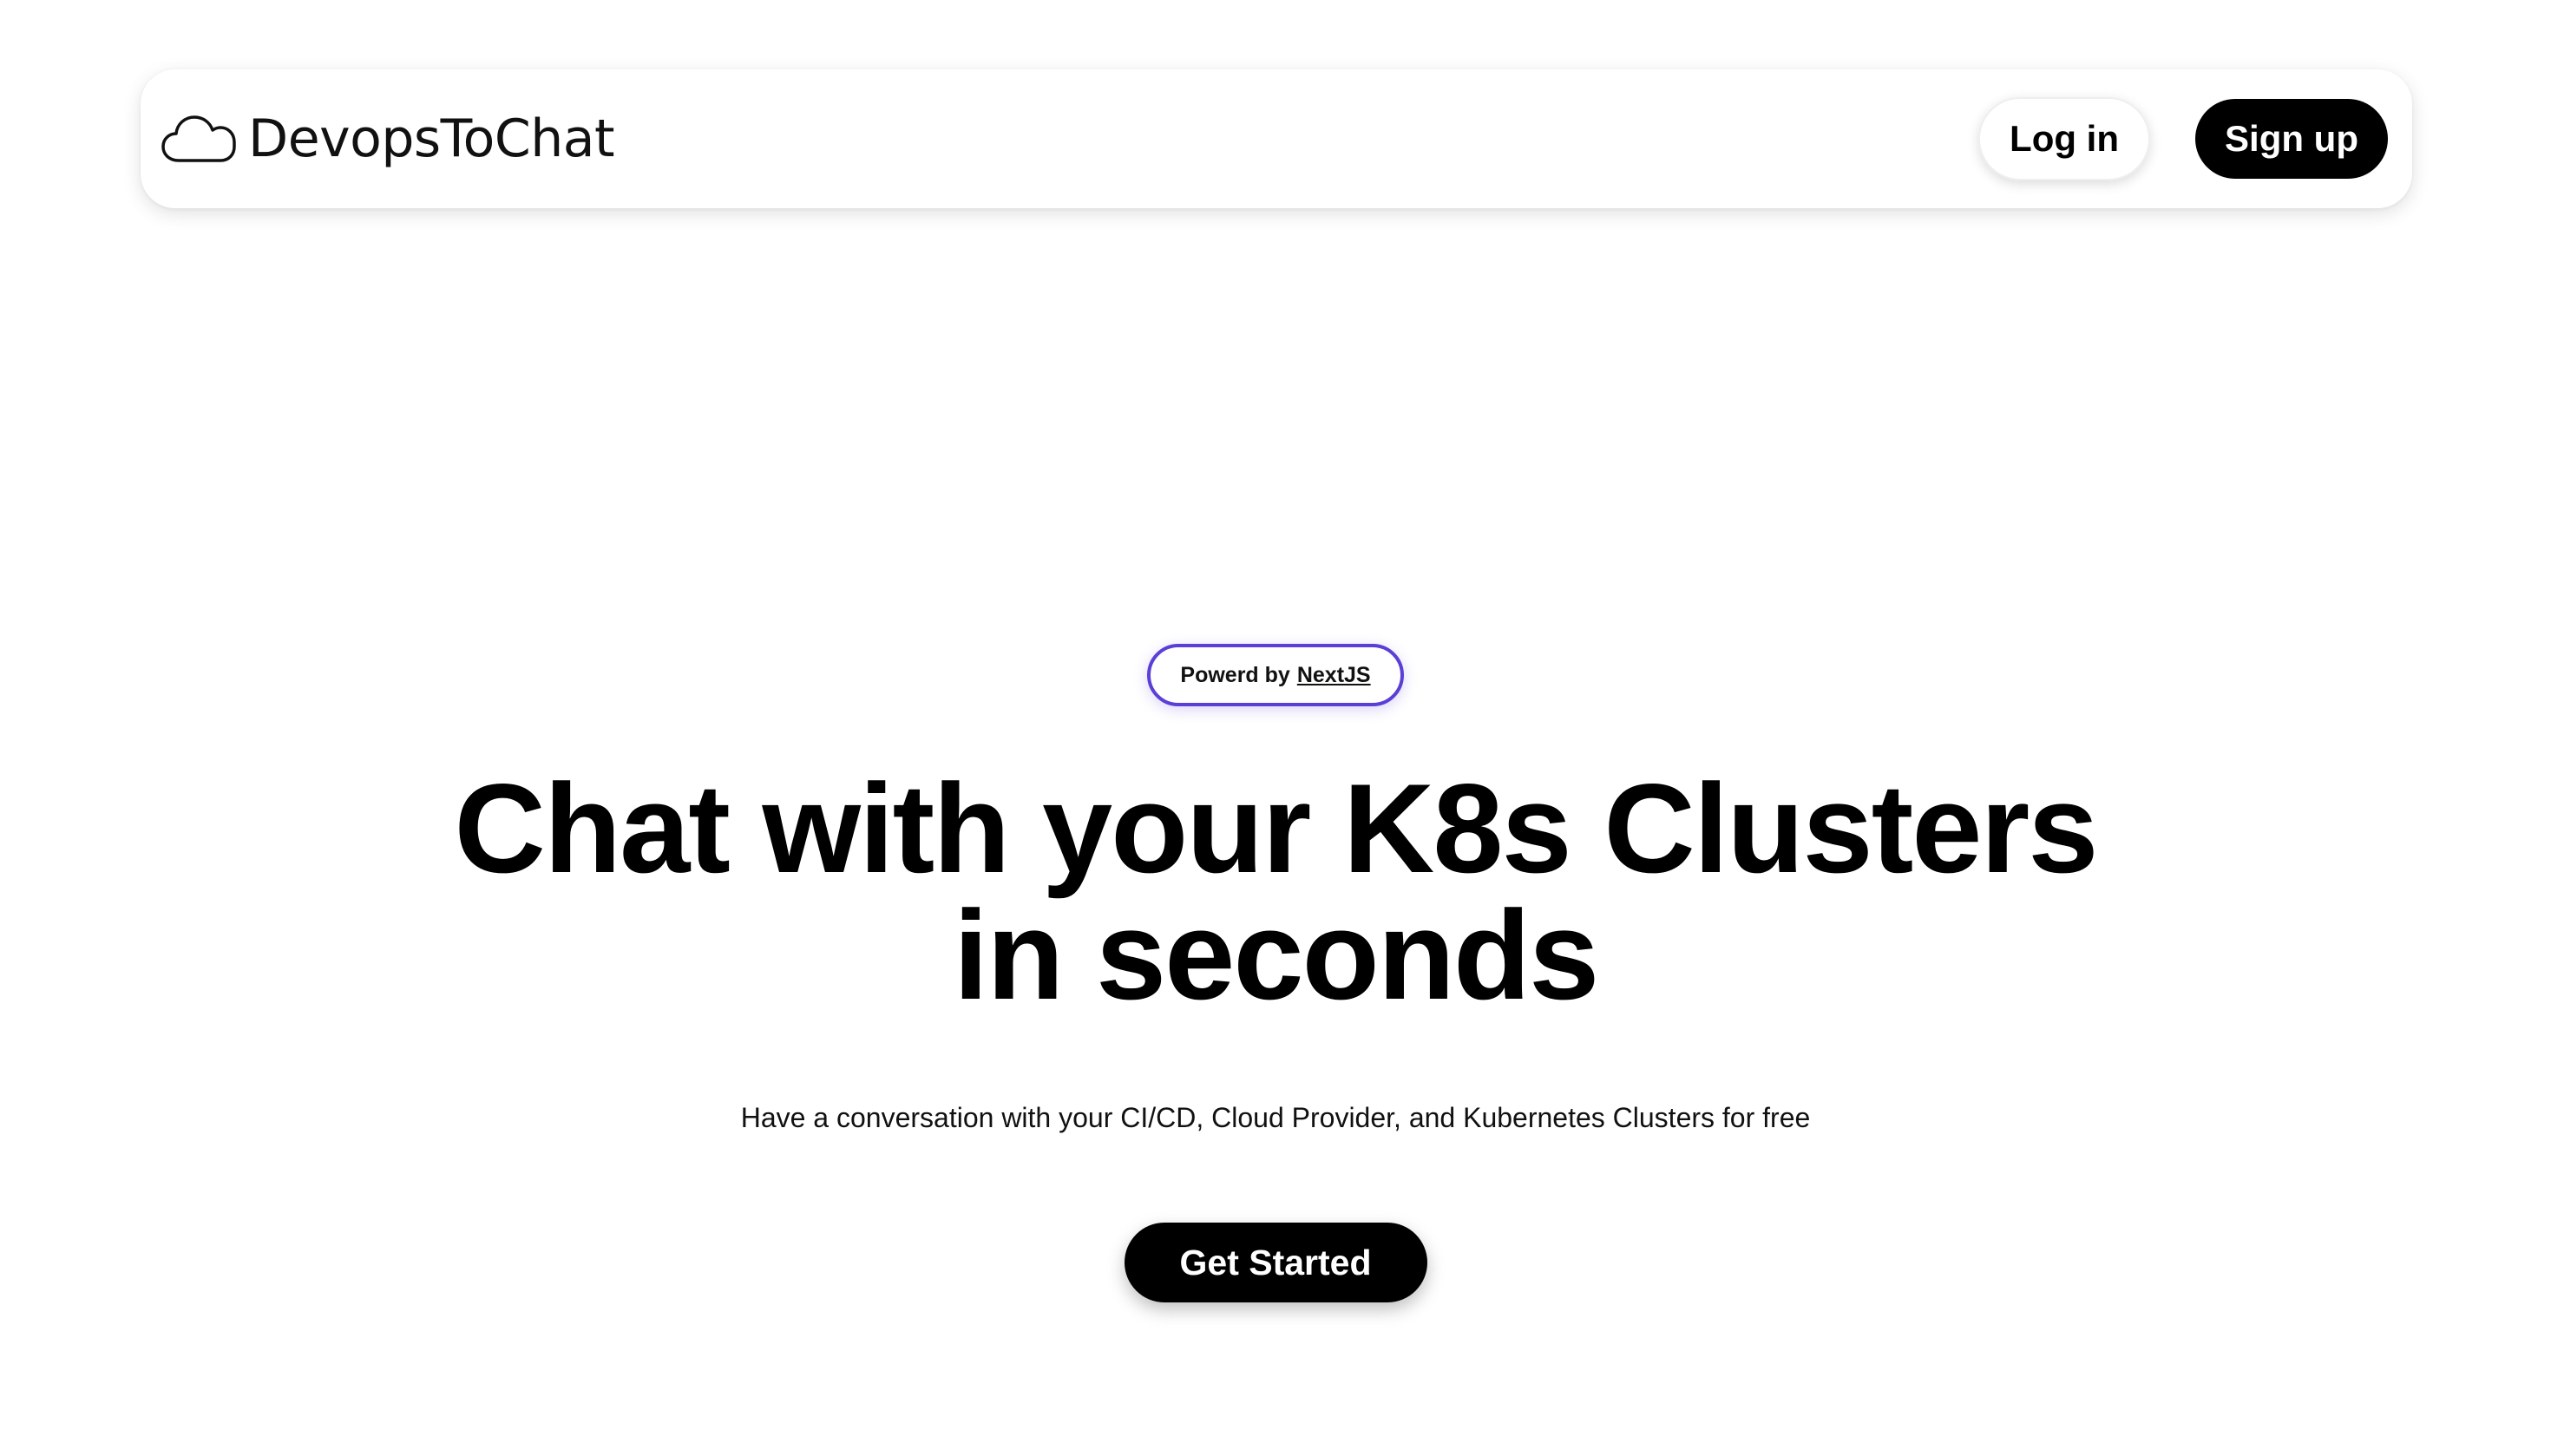  I want to click on hero-headline: Chat with your K8s Clusters in seconds, so click(1276, 892).